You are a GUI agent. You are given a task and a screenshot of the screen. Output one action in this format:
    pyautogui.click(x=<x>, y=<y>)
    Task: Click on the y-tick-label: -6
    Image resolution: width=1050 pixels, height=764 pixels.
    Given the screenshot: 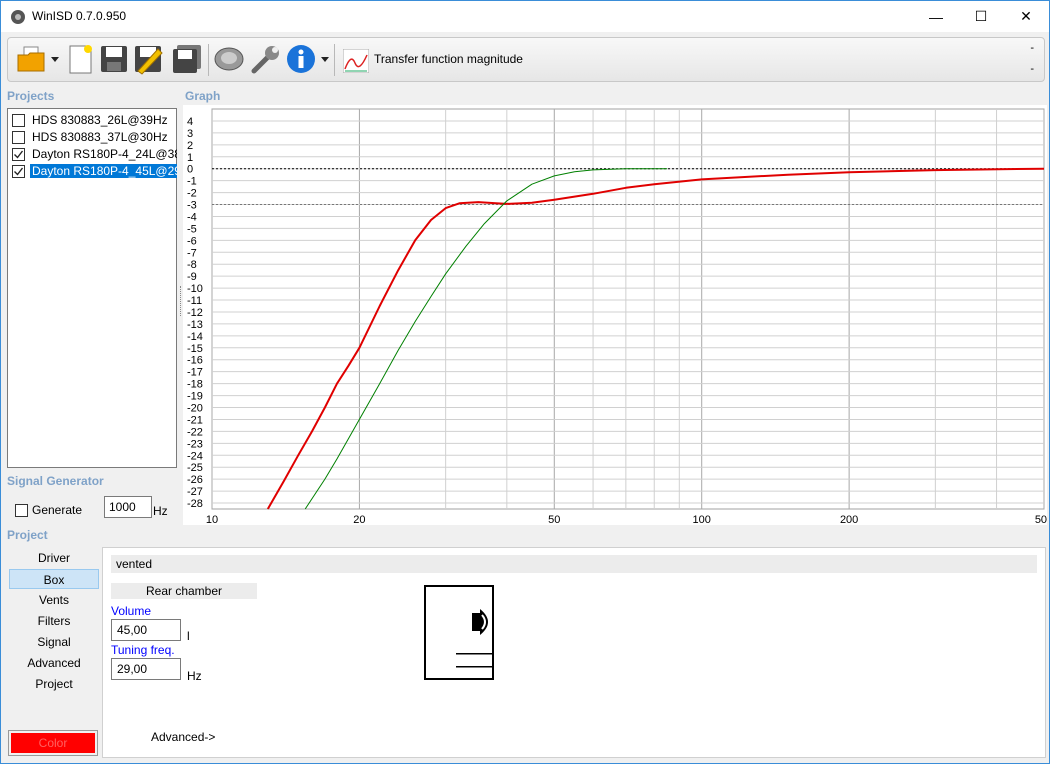 What is the action you would take?
    pyautogui.click(x=192, y=241)
    